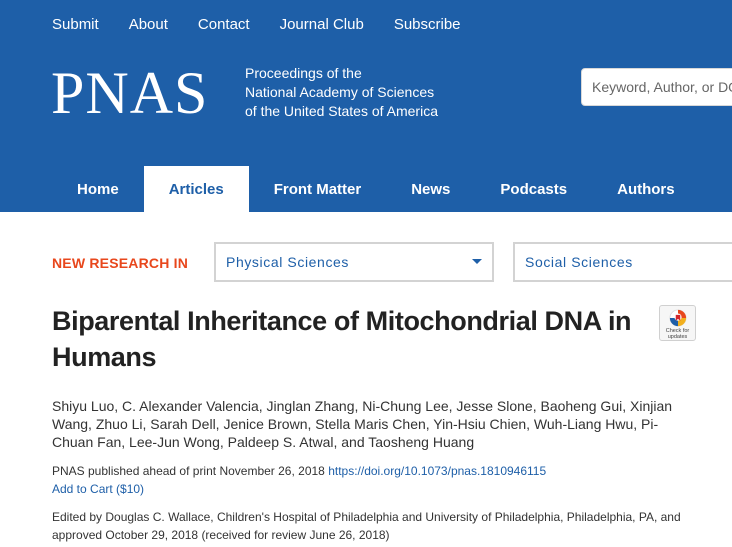 The width and height of the screenshot is (732, 547). What do you see at coordinates (427, 24) in the screenshot?
I see `topnav-subscribe-link: Subscribe` at bounding box center [427, 24].